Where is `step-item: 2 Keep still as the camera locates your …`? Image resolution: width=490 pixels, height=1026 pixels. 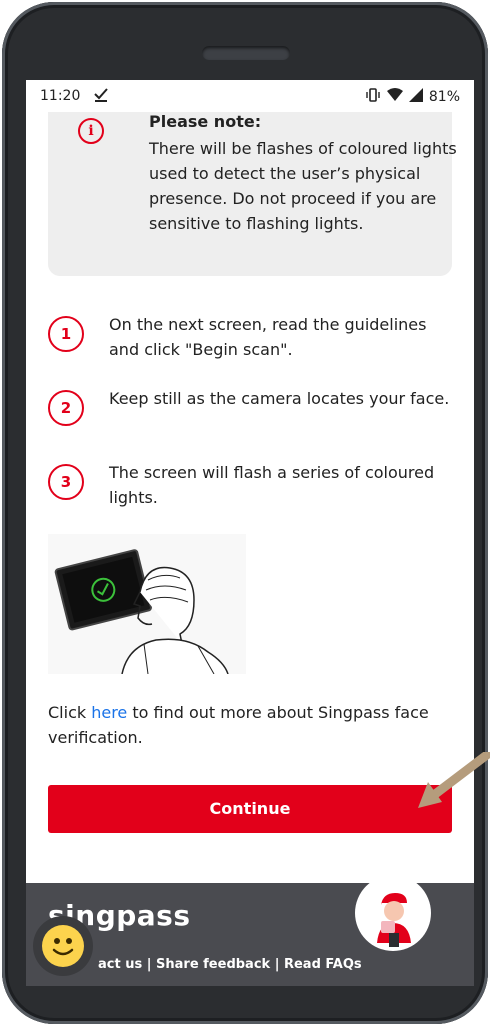 step-item: 2 Keep still as the camera locates your … is located at coordinates (253, 423).